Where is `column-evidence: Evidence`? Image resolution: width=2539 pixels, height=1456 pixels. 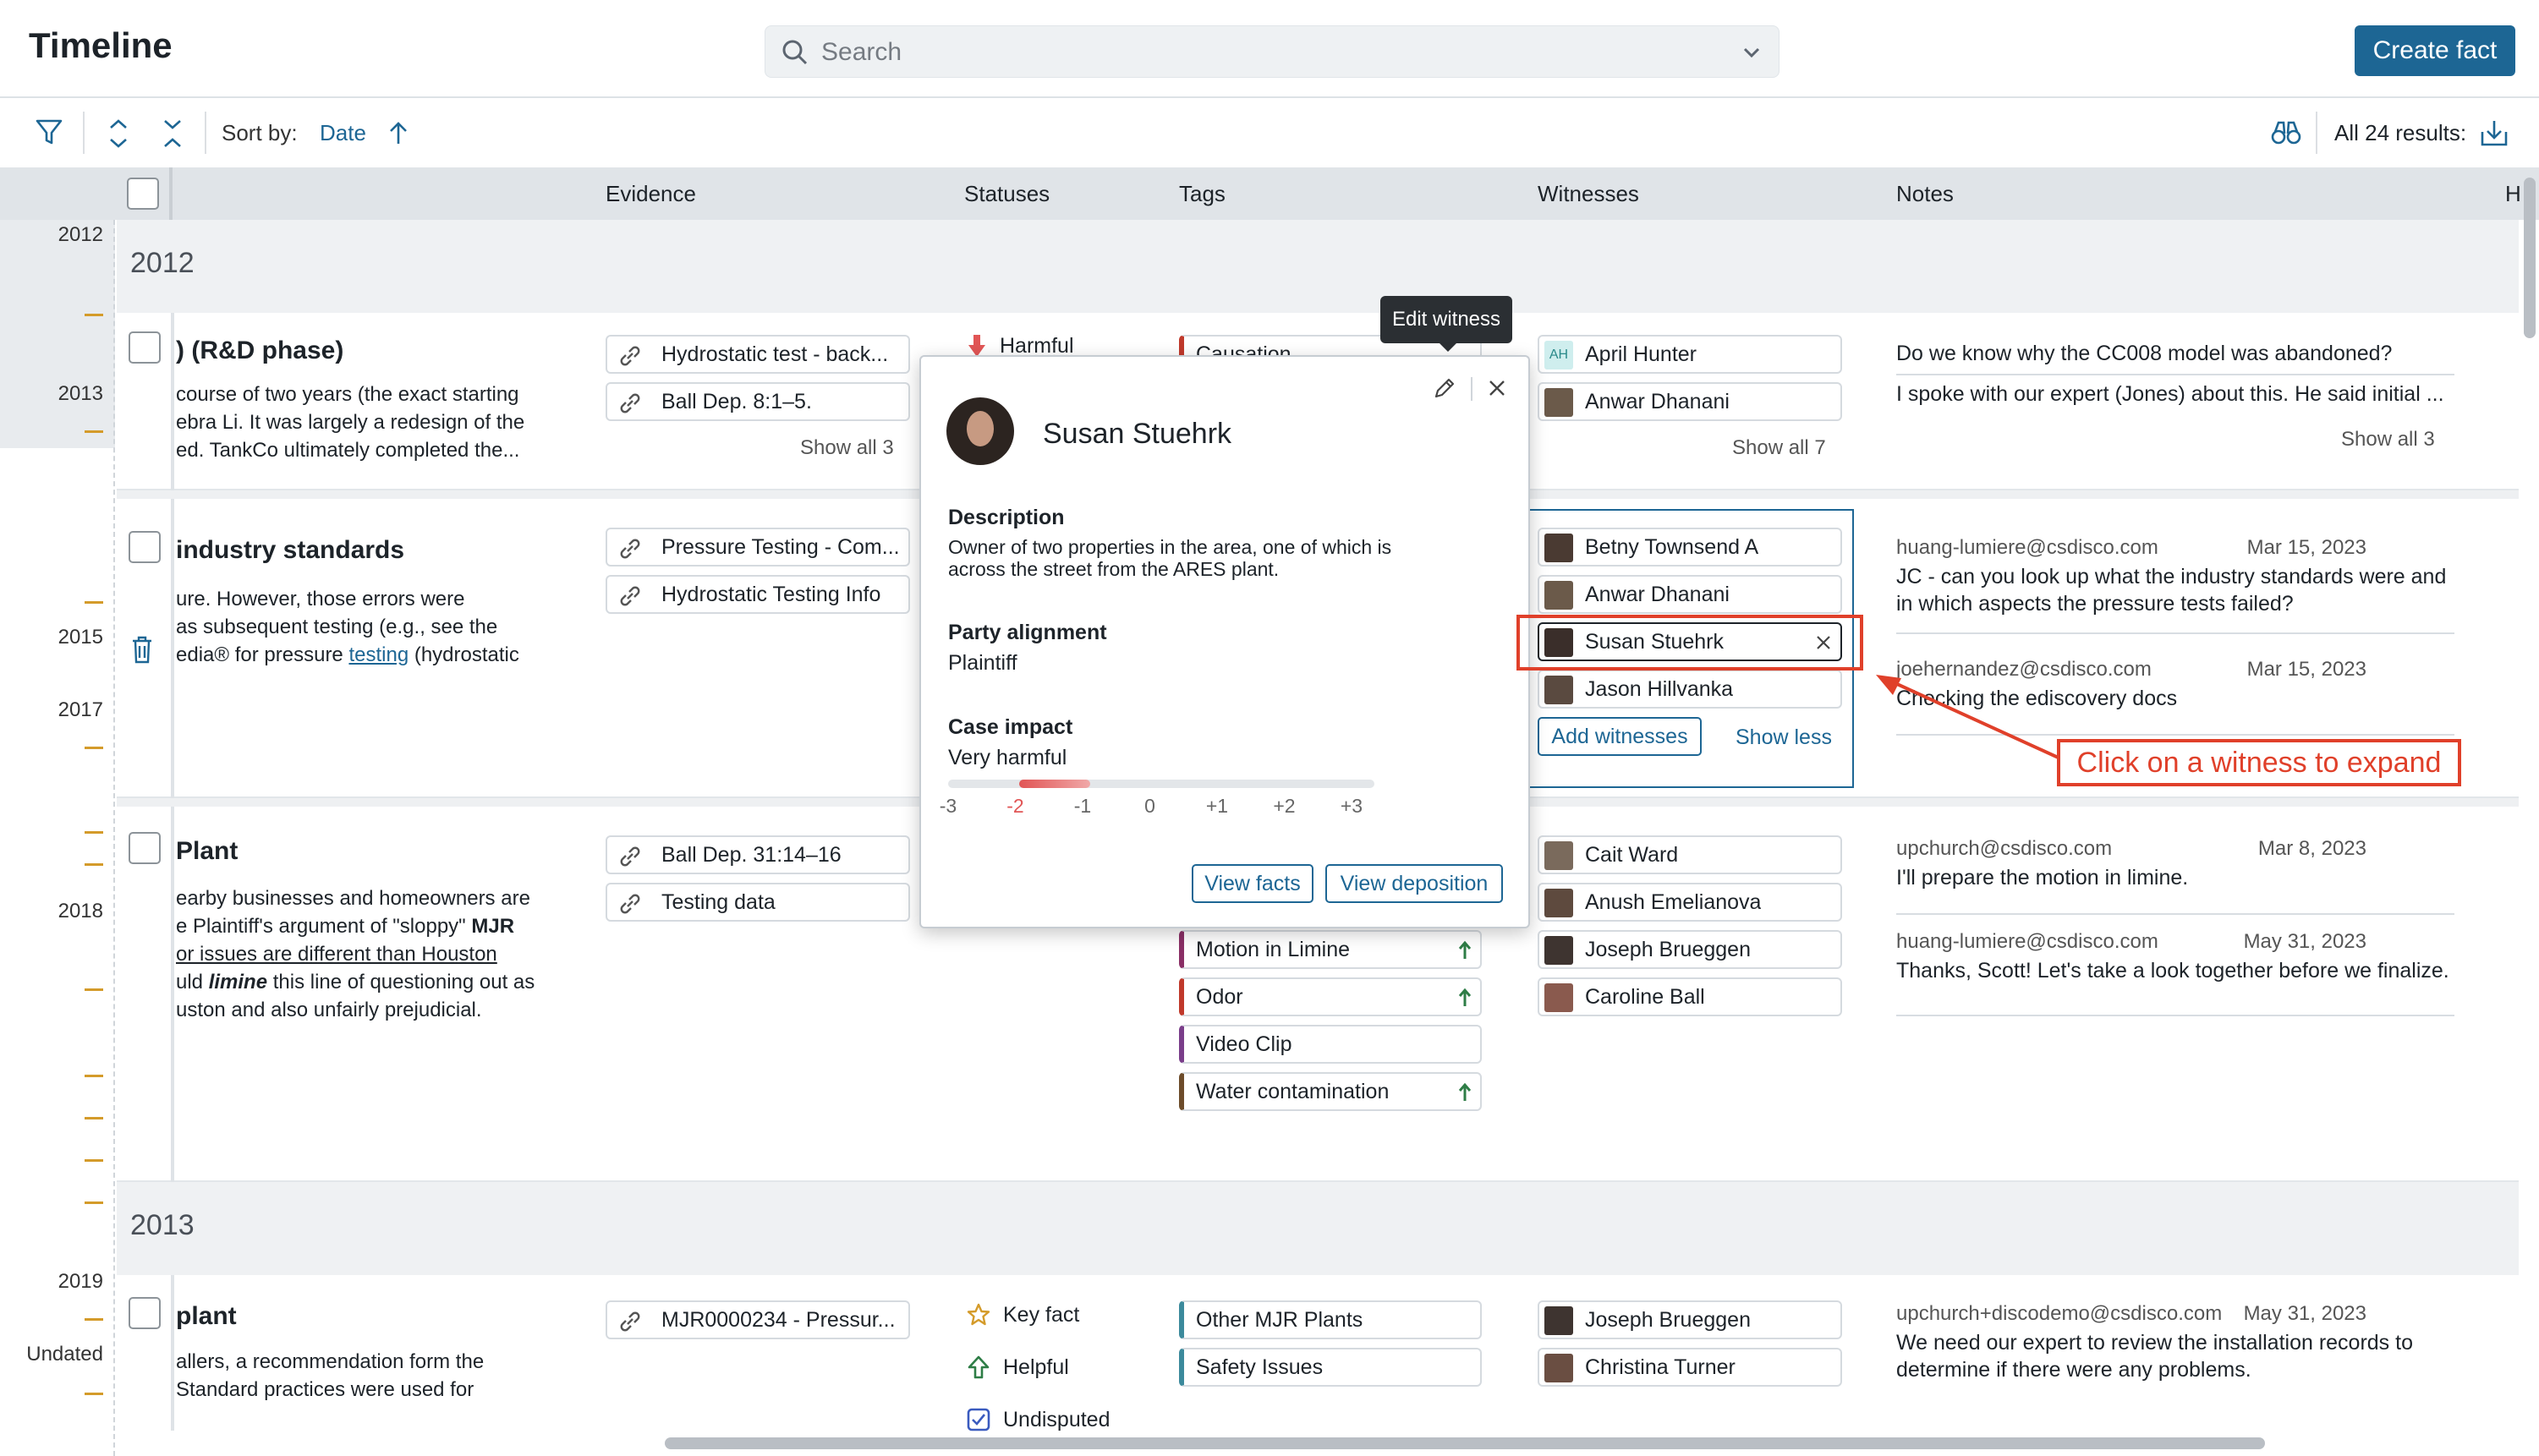 column-evidence: Evidence is located at coordinates (651, 194).